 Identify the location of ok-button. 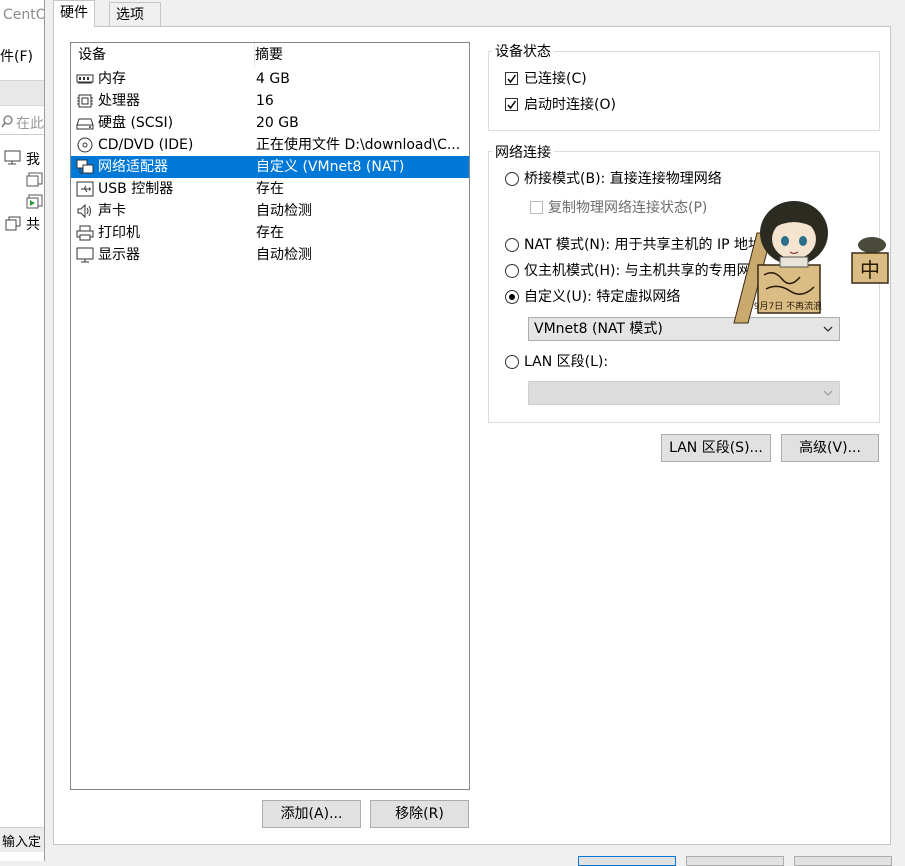
(627, 861).